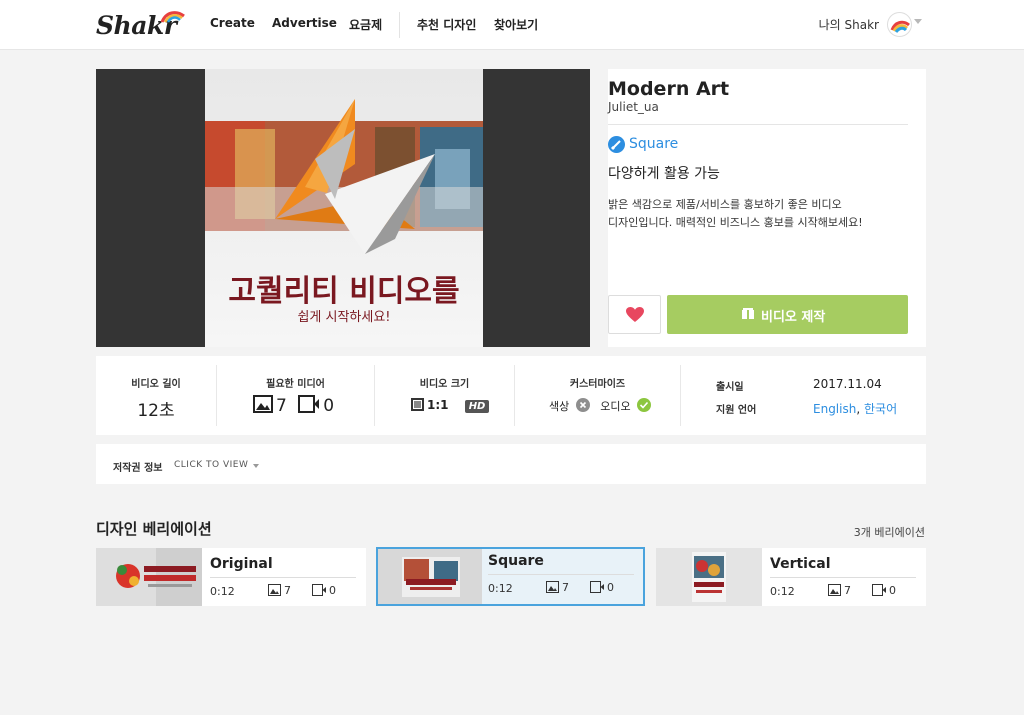 Image resolution: width=1024 pixels, height=715 pixels. I want to click on thumbnail-subline: 쉽게 시작하세요!, so click(343, 317).